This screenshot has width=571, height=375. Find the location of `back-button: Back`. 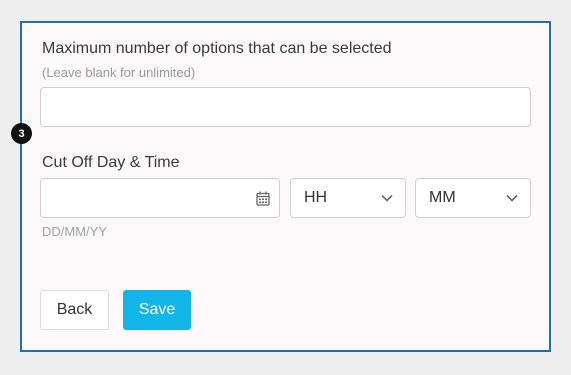

back-button: Back is located at coordinates (74, 310).